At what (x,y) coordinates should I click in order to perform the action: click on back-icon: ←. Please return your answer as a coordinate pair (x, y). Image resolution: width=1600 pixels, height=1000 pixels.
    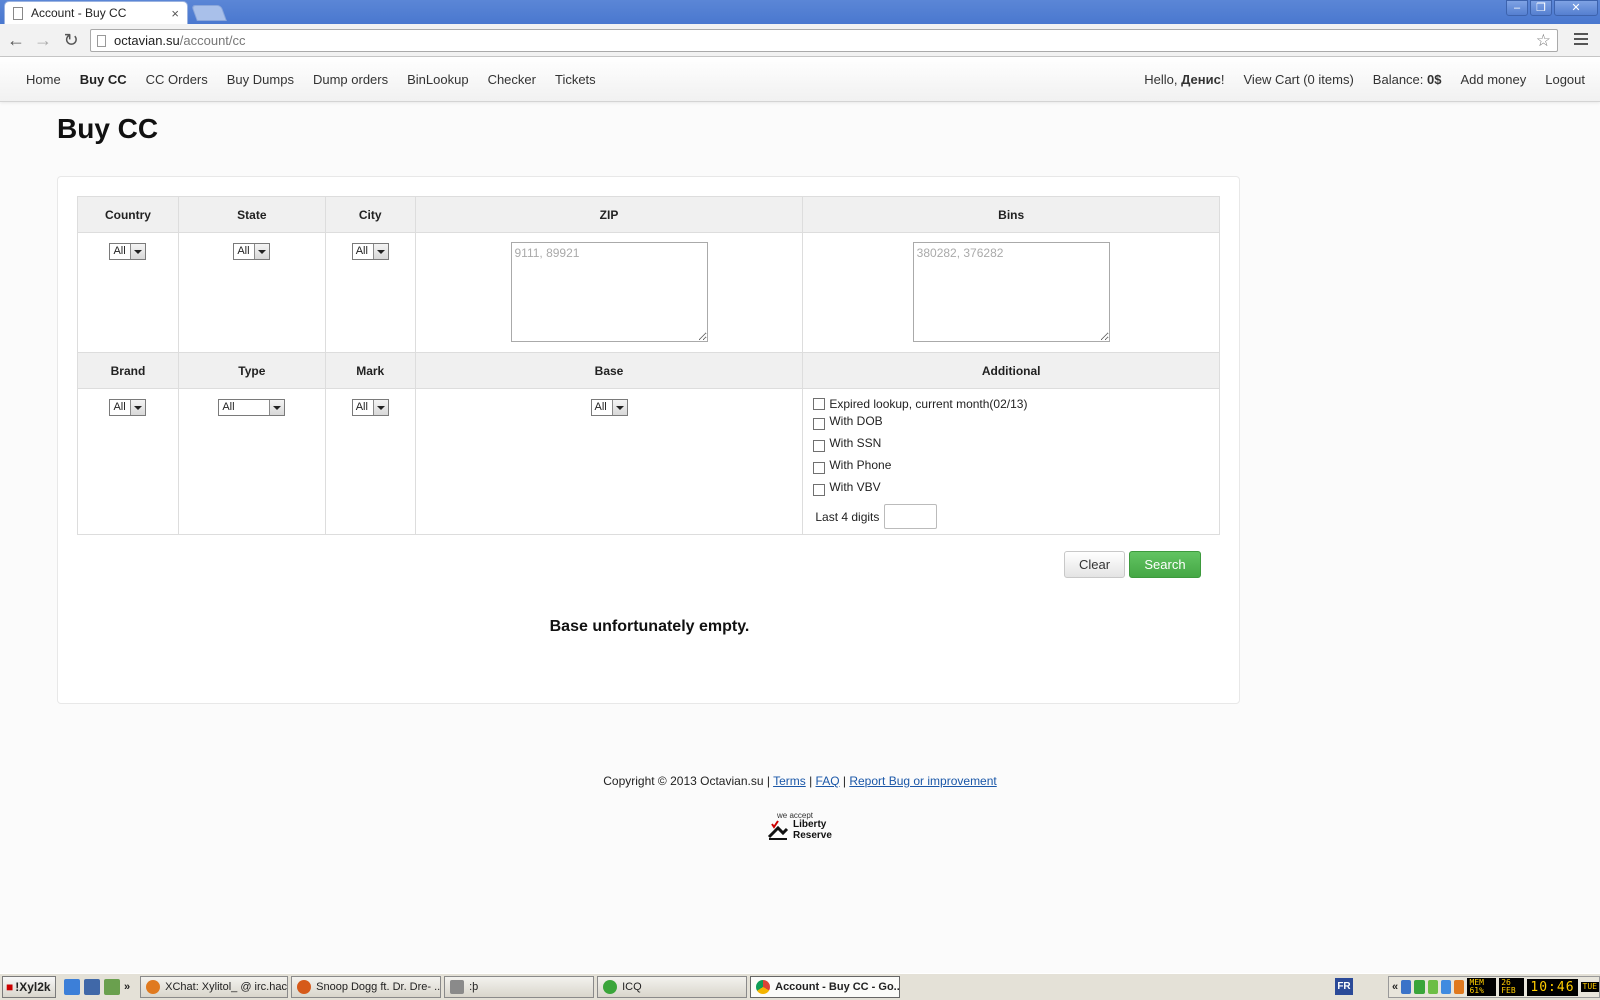
    Looking at the image, I should click on (16, 40).